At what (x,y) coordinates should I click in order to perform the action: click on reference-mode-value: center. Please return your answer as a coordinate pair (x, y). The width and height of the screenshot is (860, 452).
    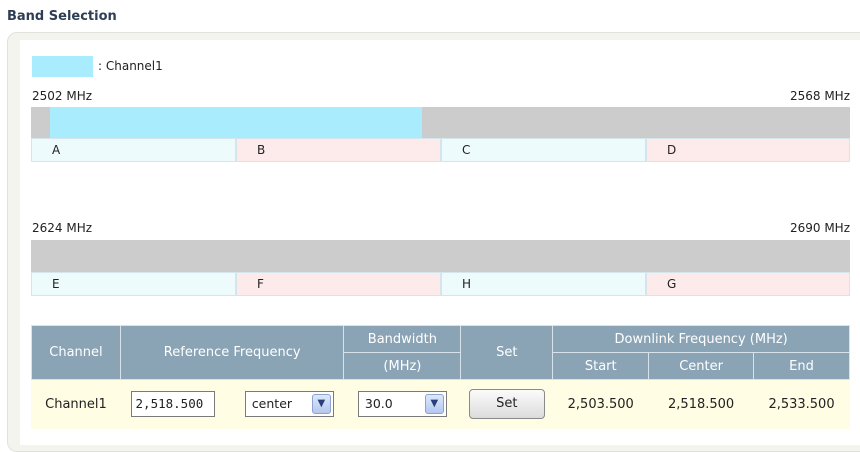
    Looking at the image, I should click on (272, 403).